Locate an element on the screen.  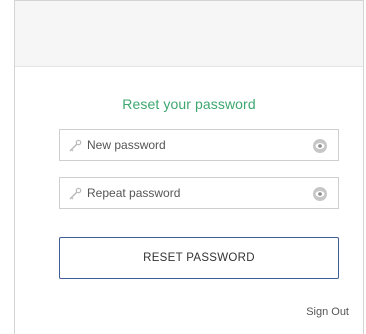
new-password-input is located at coordinates (196, 145).